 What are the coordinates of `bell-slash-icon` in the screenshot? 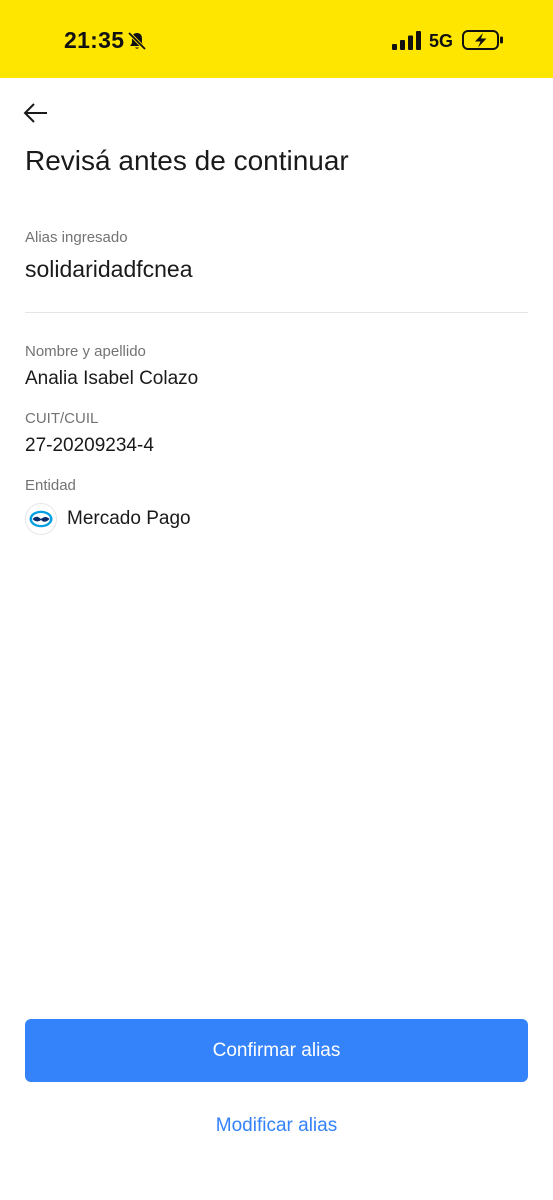 It's located at (137, 41).